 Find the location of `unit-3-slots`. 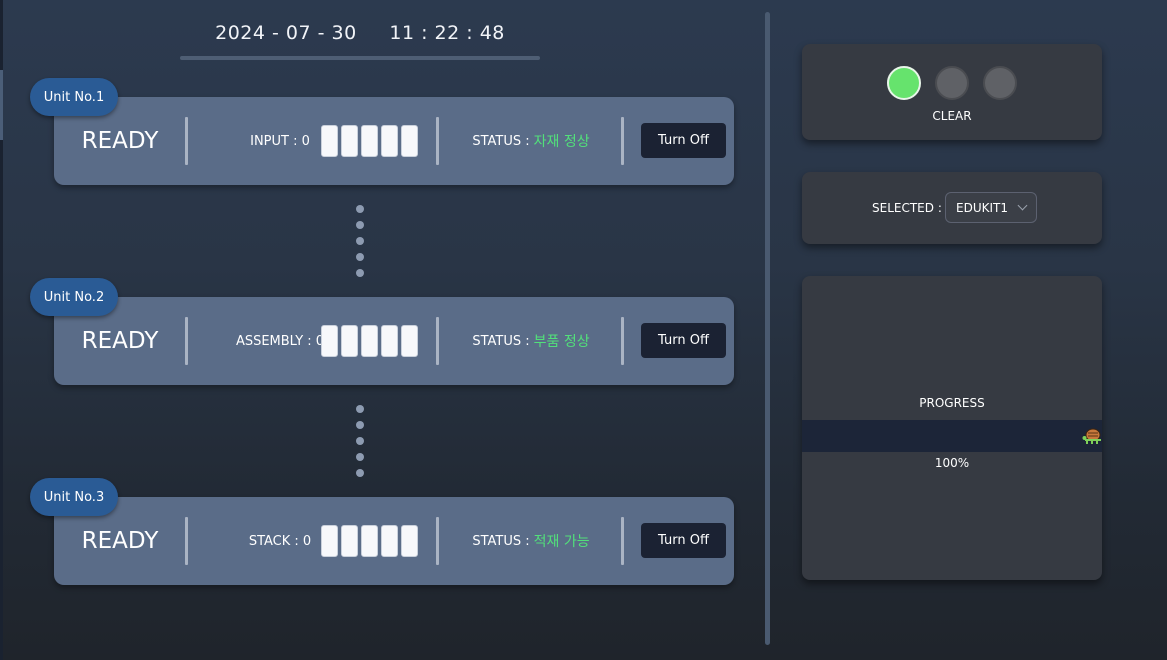

unit-3-slots is located at coordinates (369, 541).